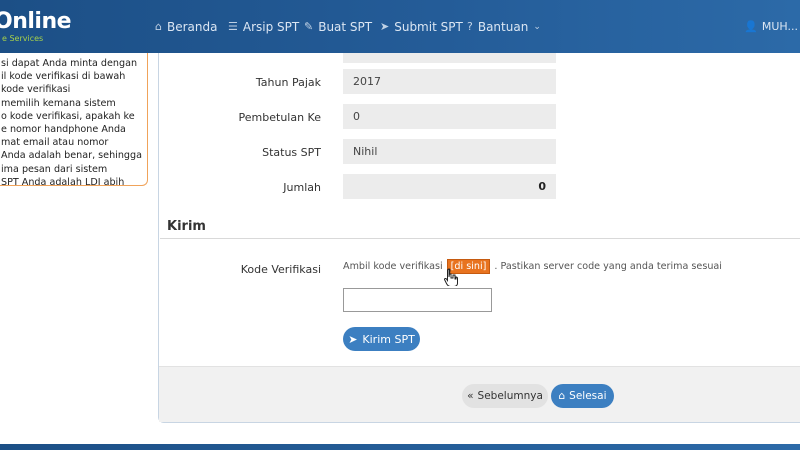 This screenshot has height=450, width=800. Describe the element at coordinates (291, 152) in the screenshot. I see `label-status-spt: Status SPT` at that location.